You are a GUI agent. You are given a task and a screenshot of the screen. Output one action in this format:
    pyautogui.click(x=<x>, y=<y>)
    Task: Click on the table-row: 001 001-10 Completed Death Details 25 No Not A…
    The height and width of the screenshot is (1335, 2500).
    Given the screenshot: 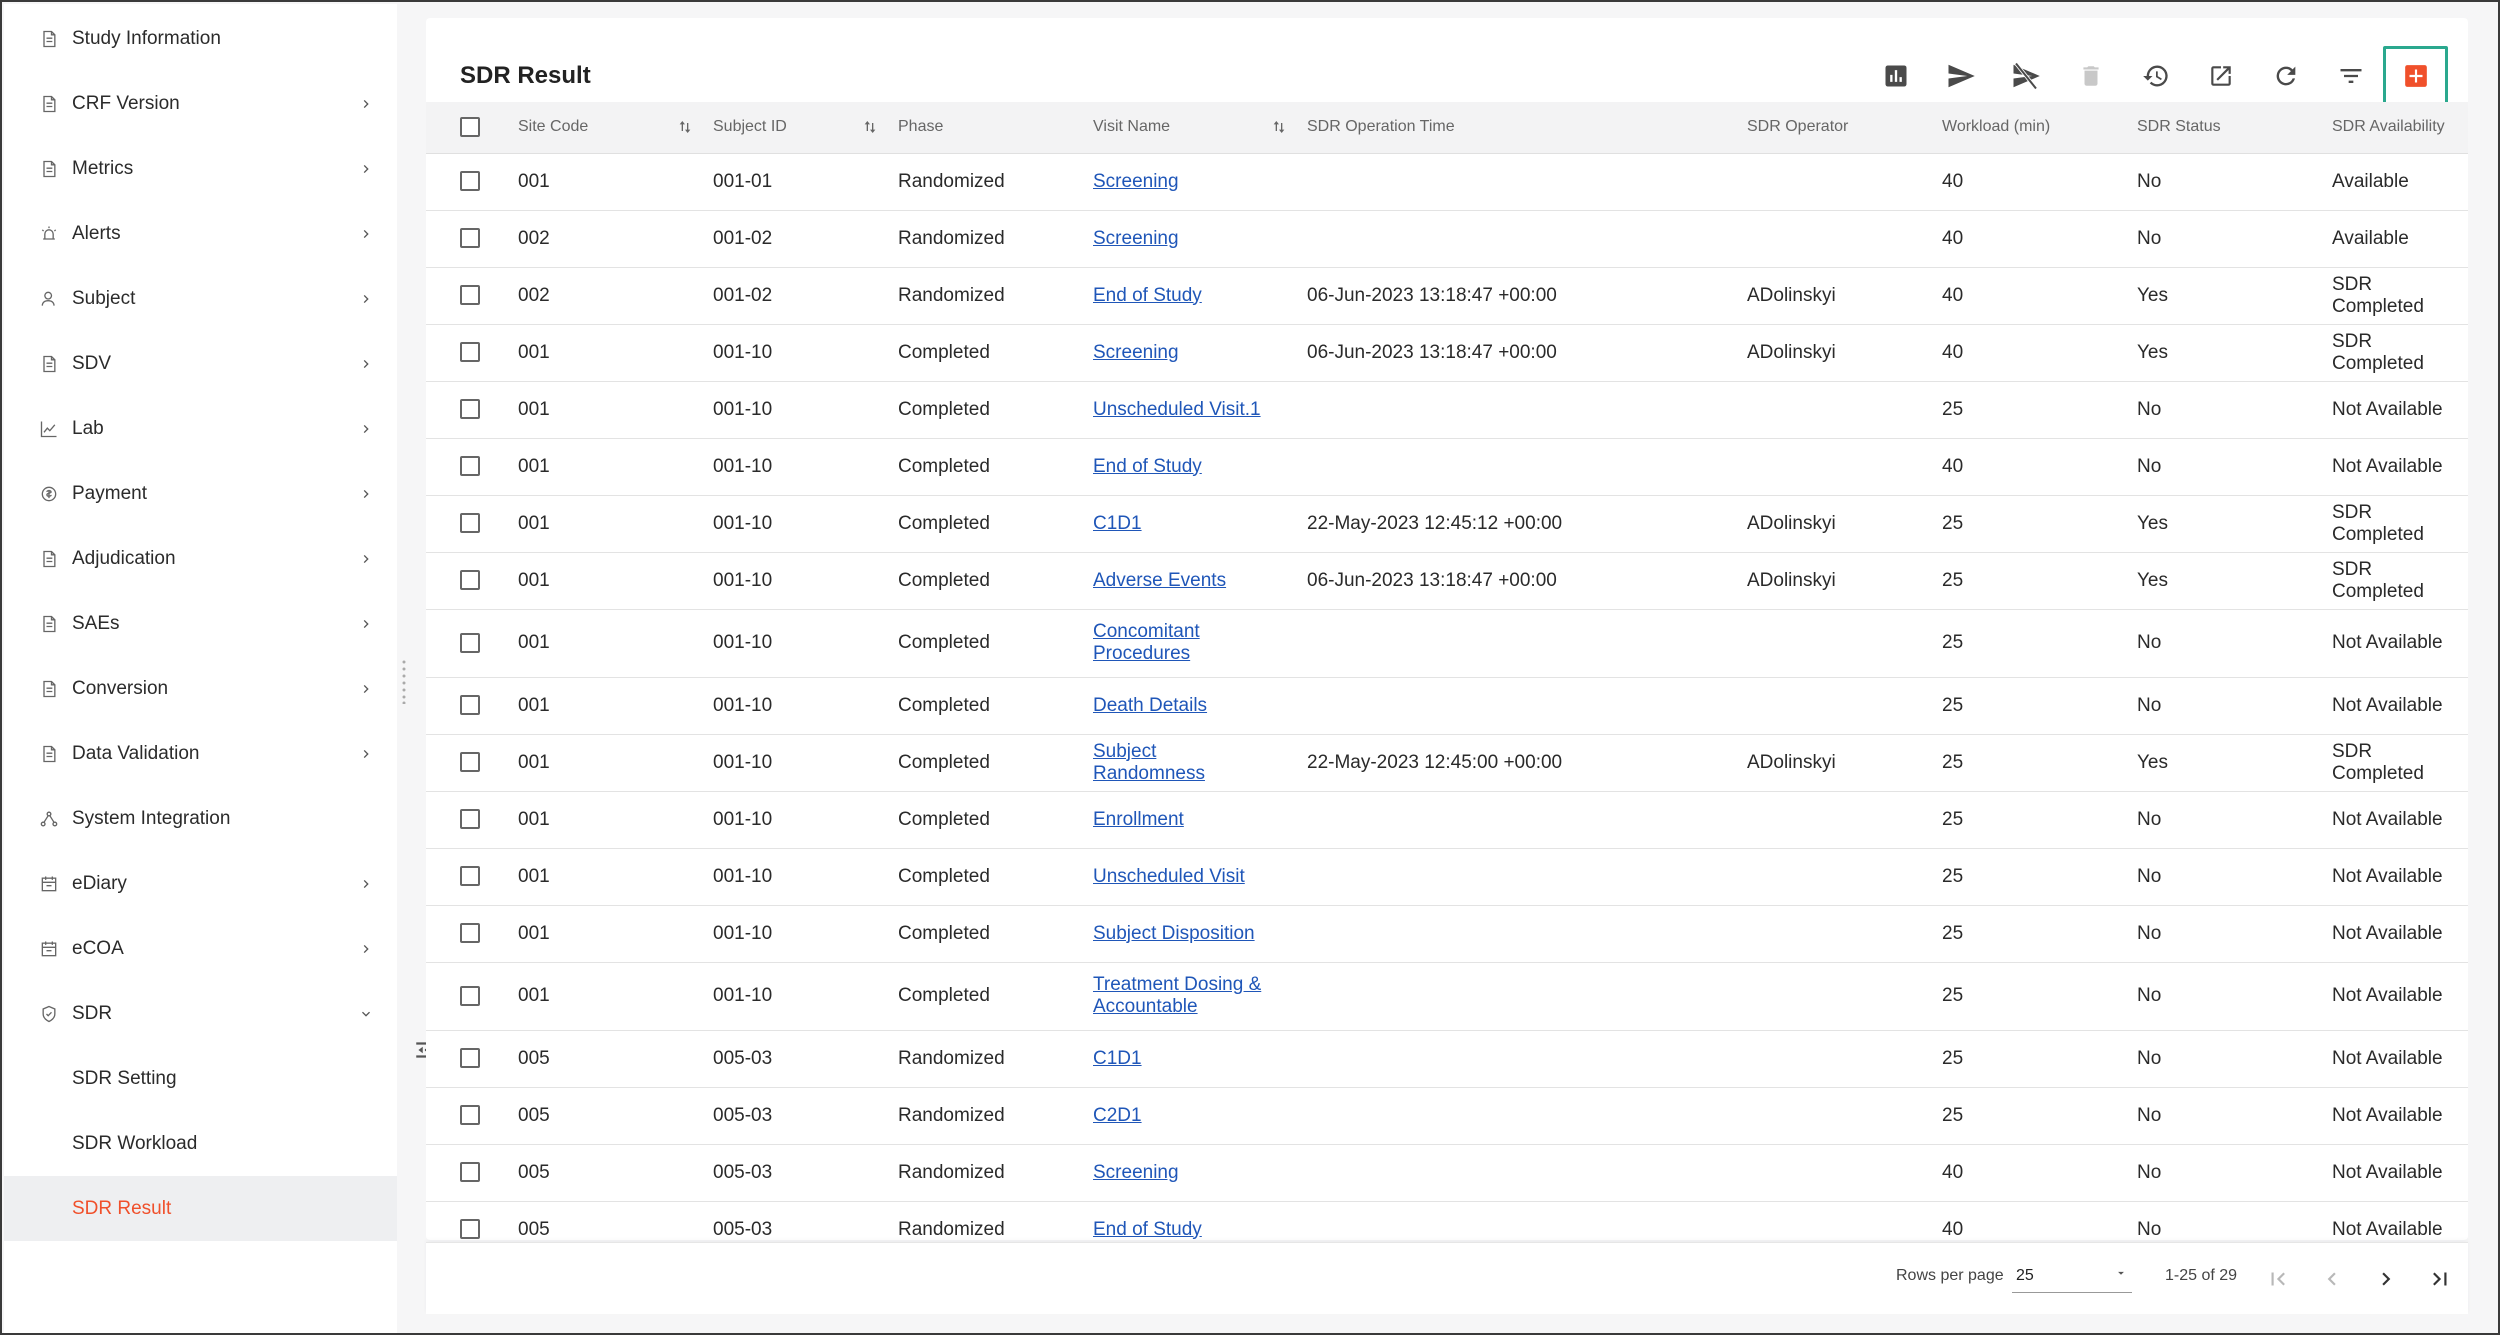 What is the action you would take?
    pyautogui.click(x=1447, y=706)
    